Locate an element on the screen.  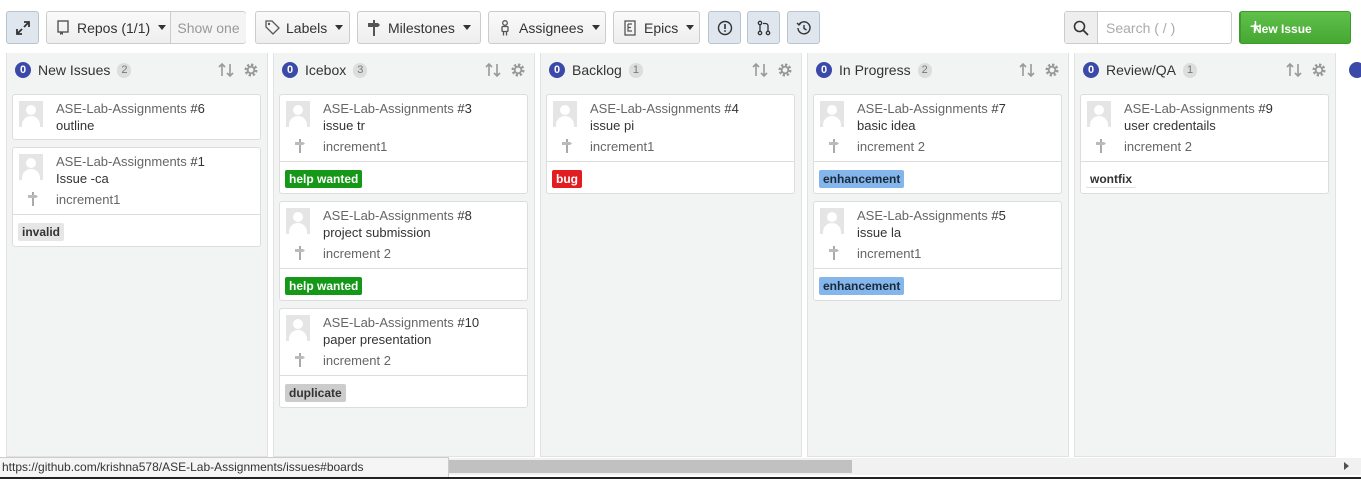
scroll-right-arrow-icon is located at coordinates (1346, 466).